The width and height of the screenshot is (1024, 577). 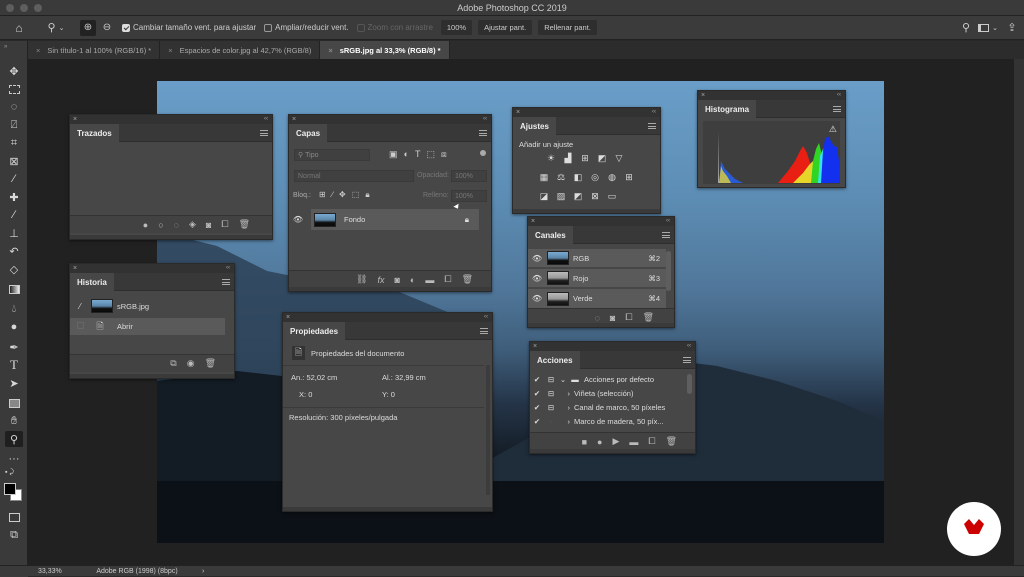 What do you see at coordinates (566, 407) in the screenshot?
I see `chevron-right-icon: ›` at bounding box center [566, 407].